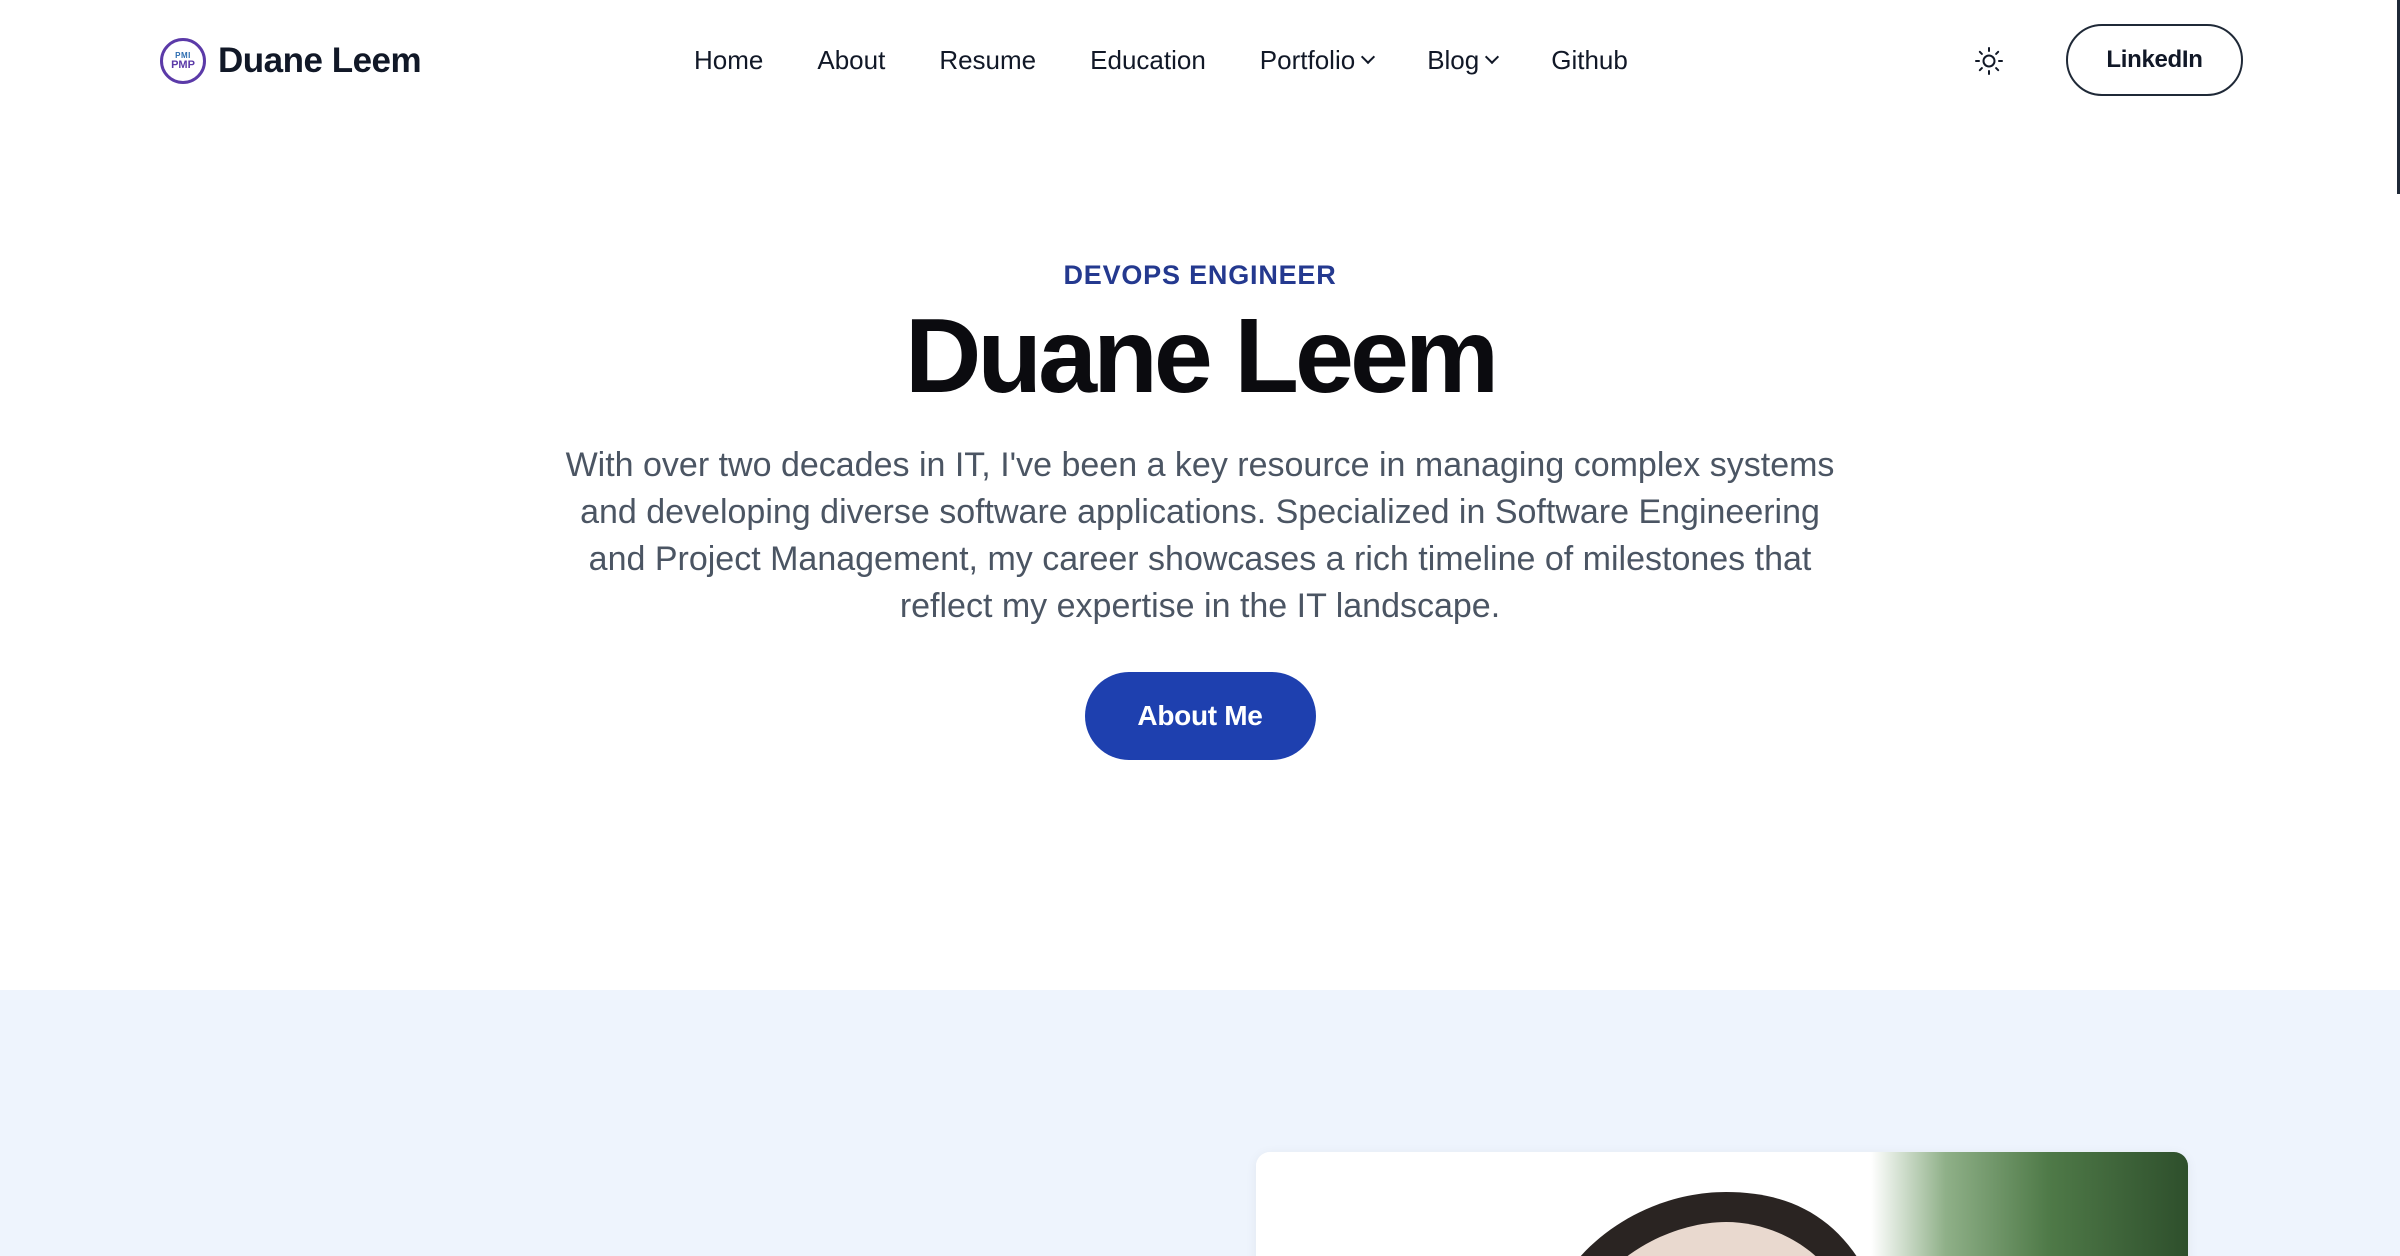  I want to click on profile-photo-image, so click(1722, 1204).